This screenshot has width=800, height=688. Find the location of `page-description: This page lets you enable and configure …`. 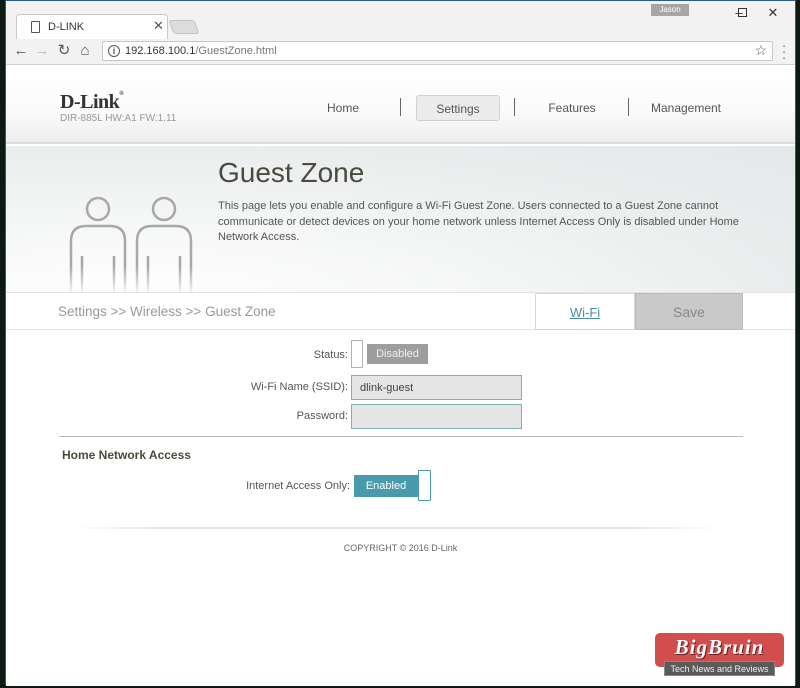

page-description: This page lets you enable and configure … is located at coordinates (478, 221).